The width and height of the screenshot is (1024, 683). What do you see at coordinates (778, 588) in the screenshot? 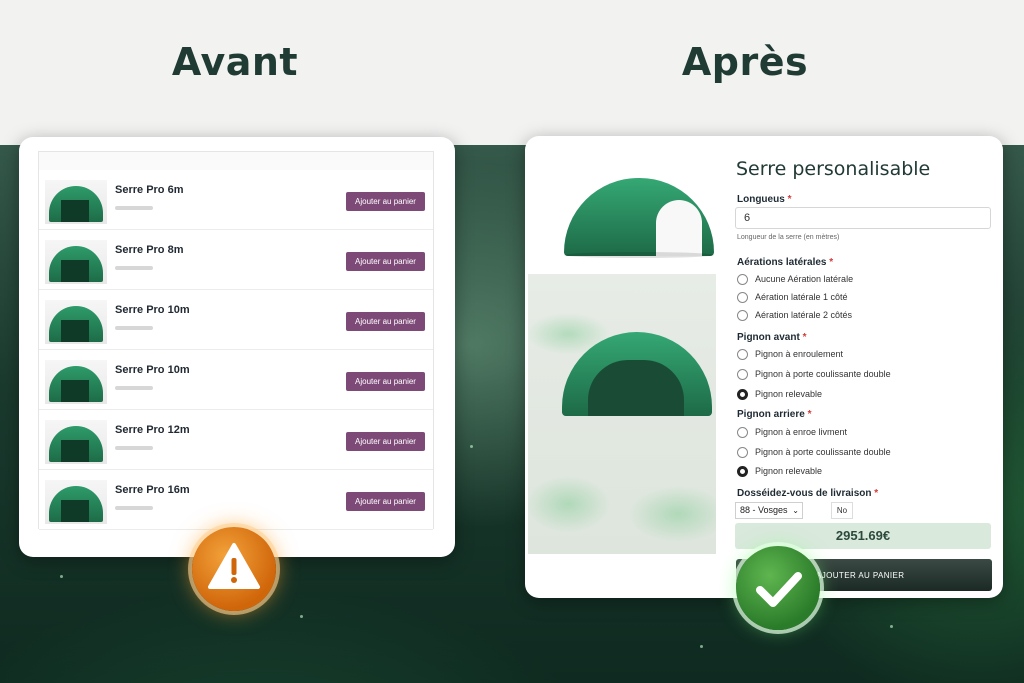
I see `check-icon` at bounding box center [778, 588].